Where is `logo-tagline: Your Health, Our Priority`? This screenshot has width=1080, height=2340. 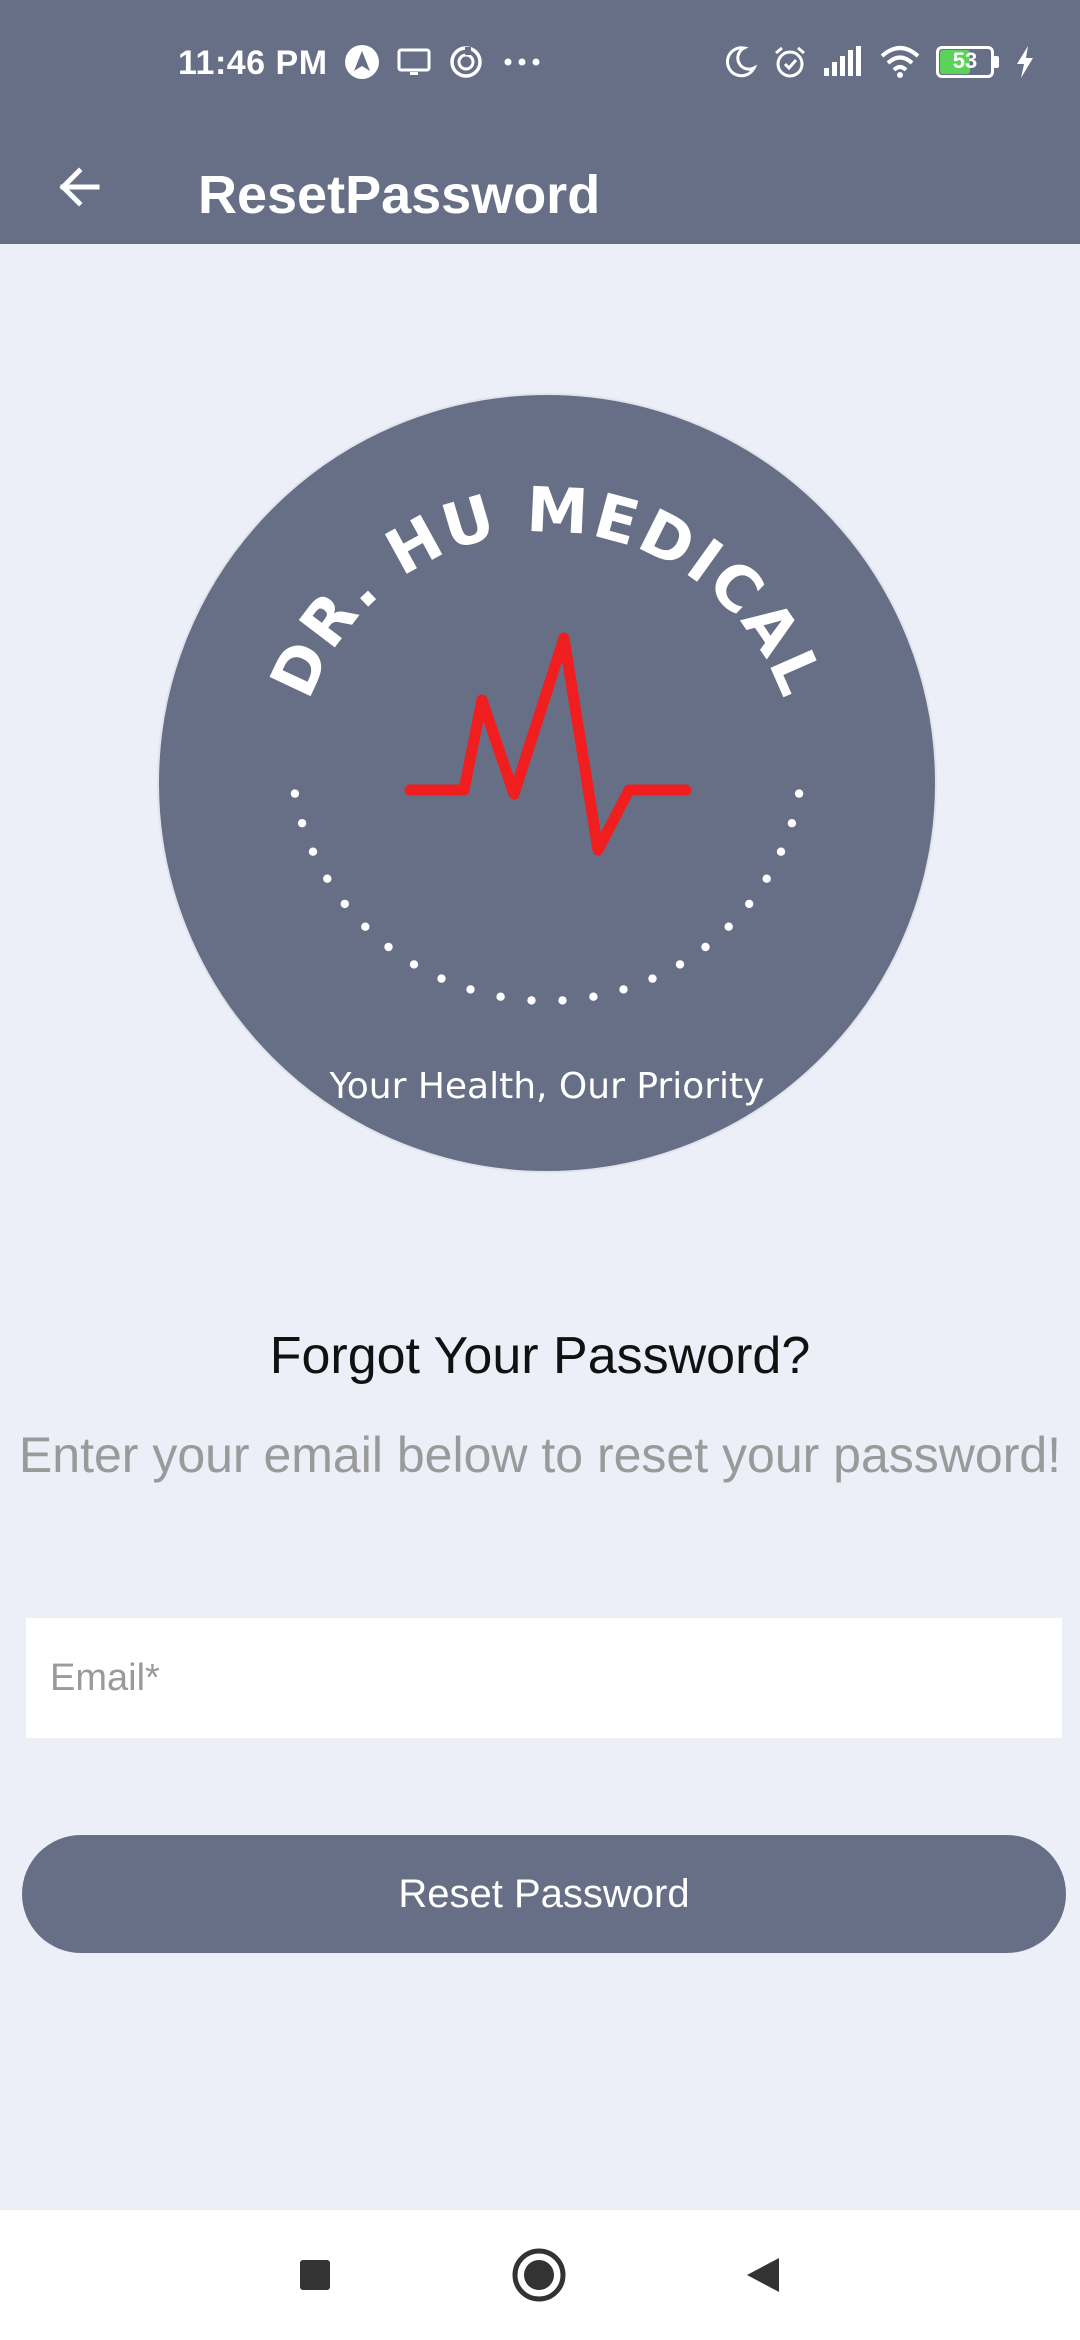 logo-tagline: Your Health, Our Priority is located at coordinates (547, 1086).